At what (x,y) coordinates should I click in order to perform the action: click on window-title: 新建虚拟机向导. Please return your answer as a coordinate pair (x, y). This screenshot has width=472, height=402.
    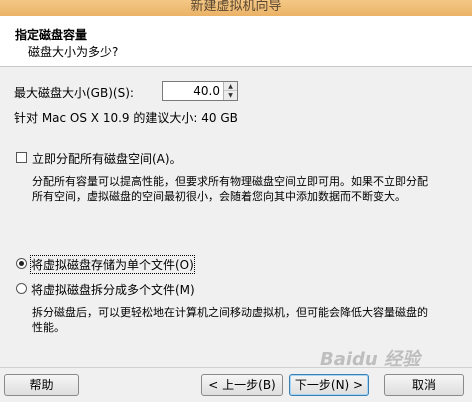
    Looking at the image, I should click on (236, 8).